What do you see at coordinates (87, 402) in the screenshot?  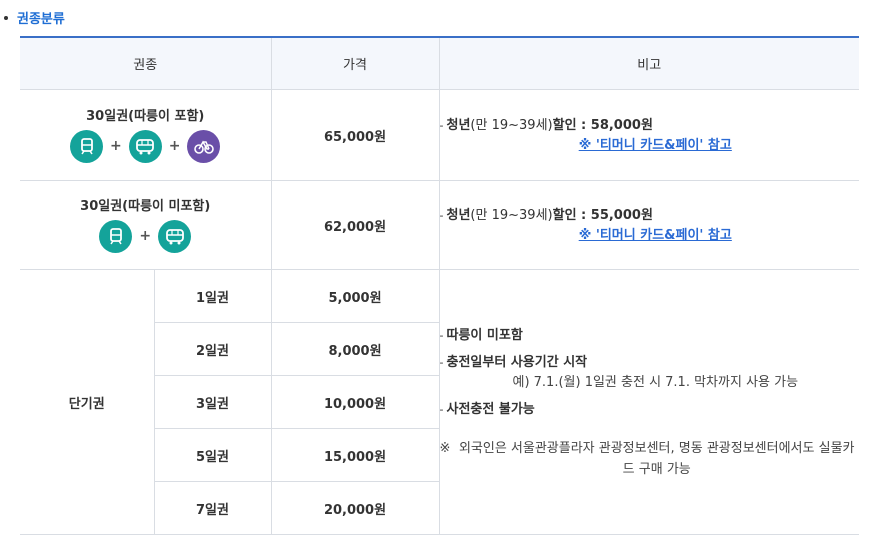 I see `short-term-label: 단기권` at bounding box center [87, 402].